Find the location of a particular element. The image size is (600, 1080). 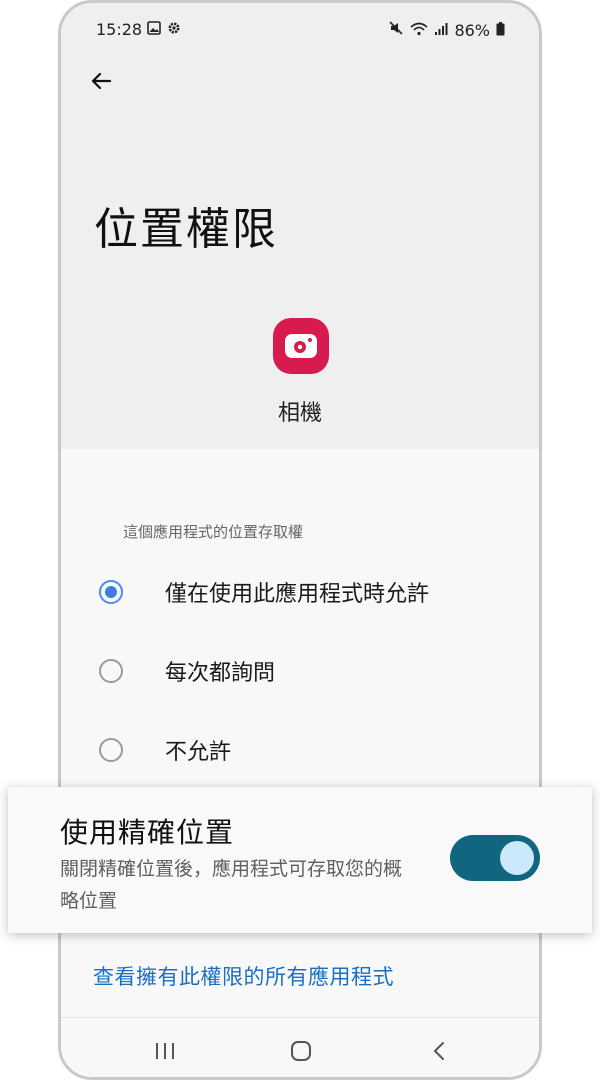

nav-back-button is located at coordinates (439, 1051).